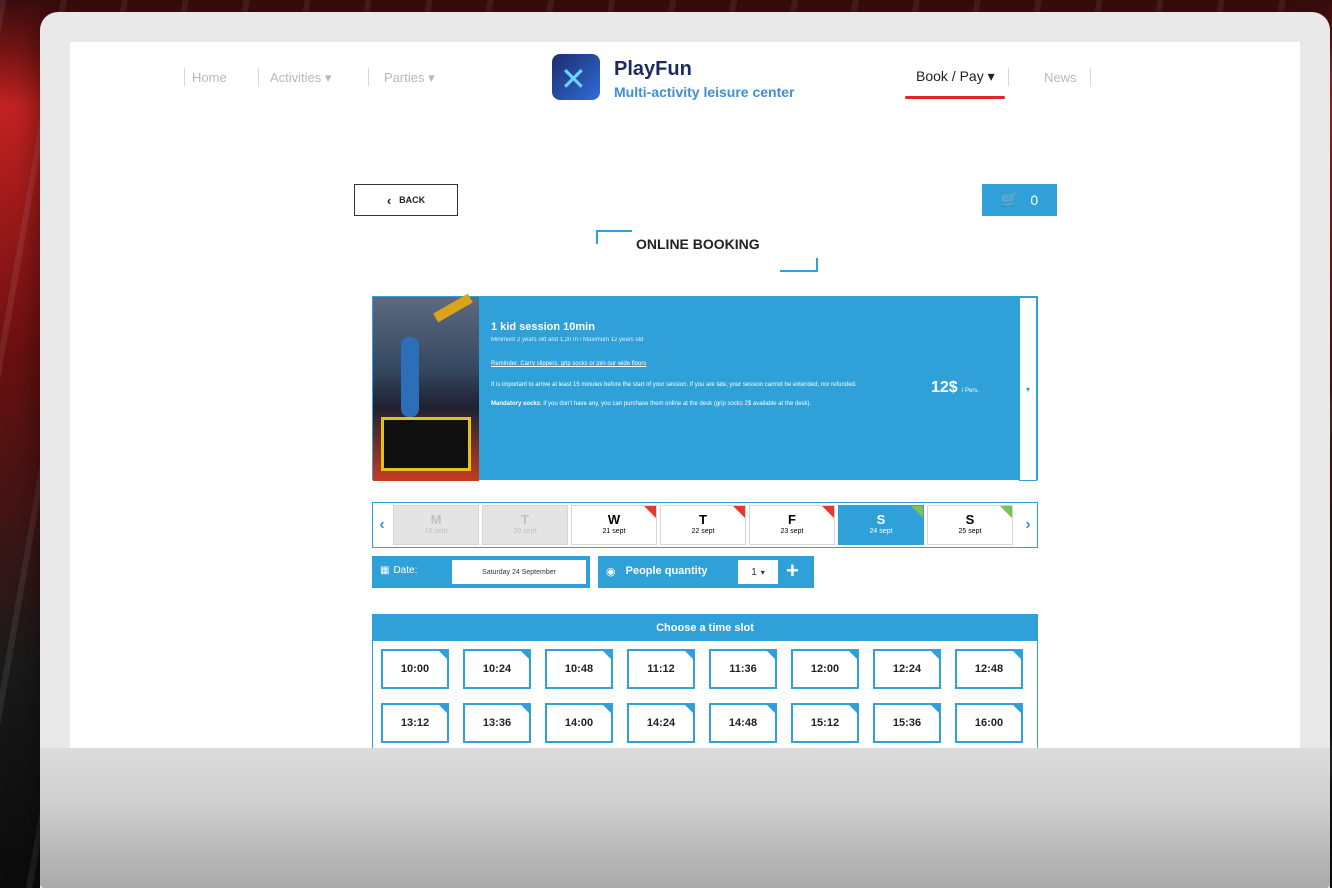  I want to click on title-bracket-decor, so click(799, 265).